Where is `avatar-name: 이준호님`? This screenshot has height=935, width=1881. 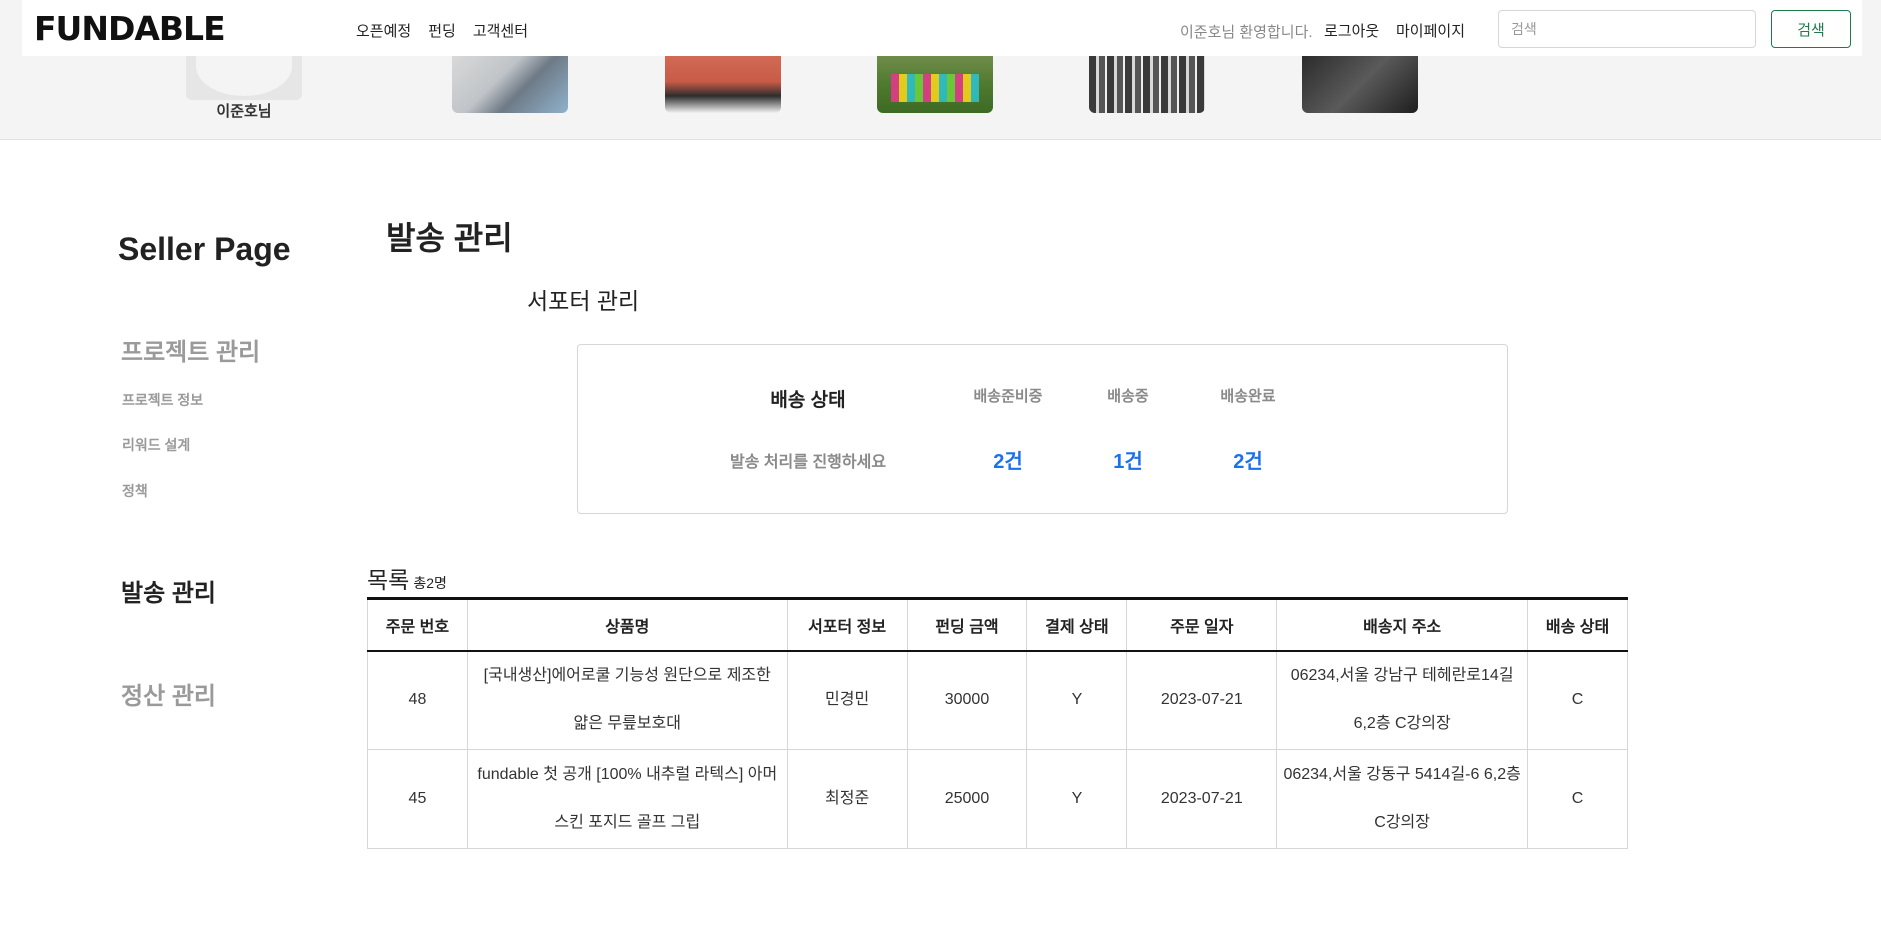
avatar-name: 이준호님 is located at coordinates (244, 111).